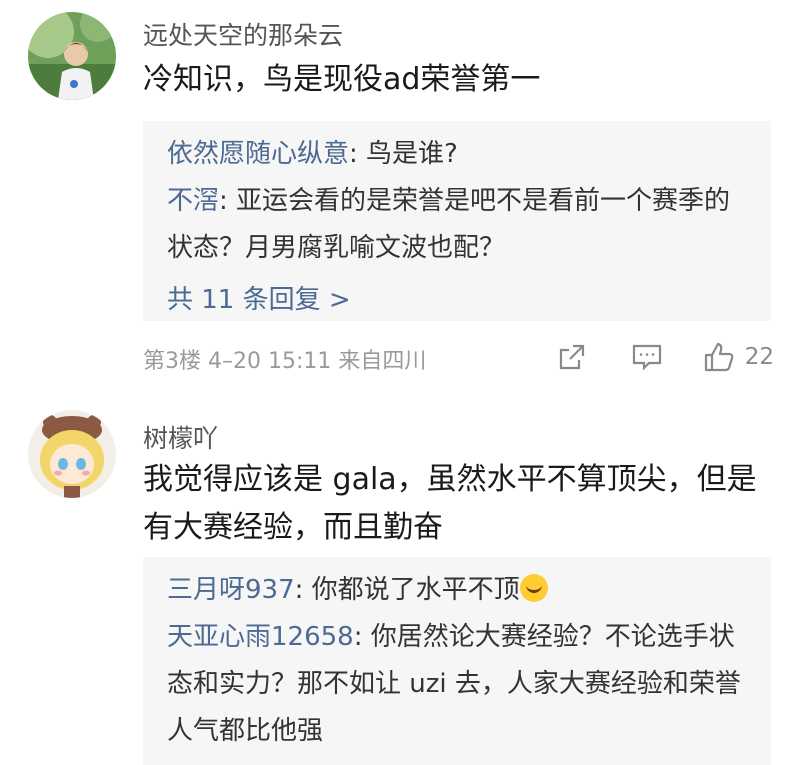  I want to click on reply-button, so click(647, 357).